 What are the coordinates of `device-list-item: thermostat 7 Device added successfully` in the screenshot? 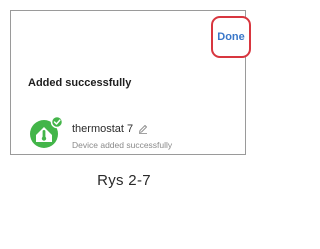 It's located at (133, 135).